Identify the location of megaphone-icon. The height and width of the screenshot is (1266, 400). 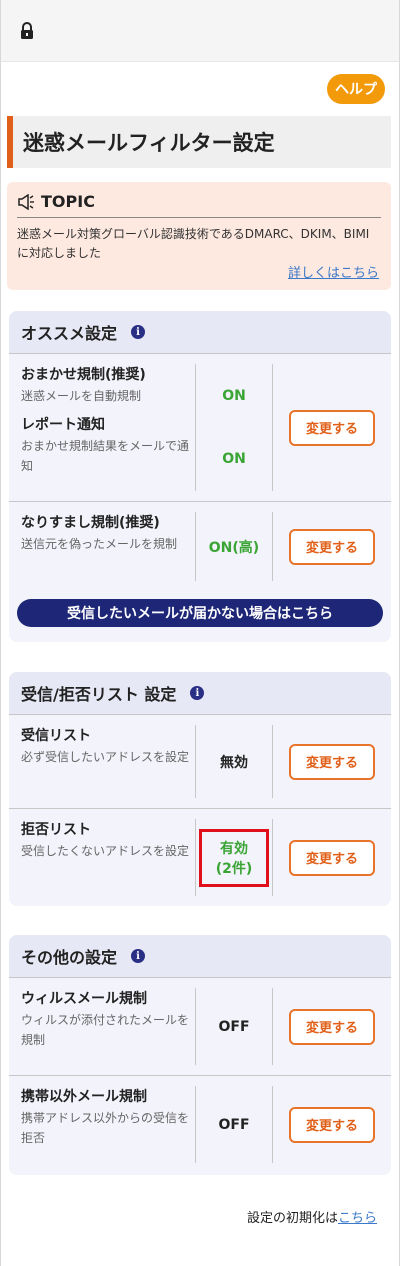
(26, 201).